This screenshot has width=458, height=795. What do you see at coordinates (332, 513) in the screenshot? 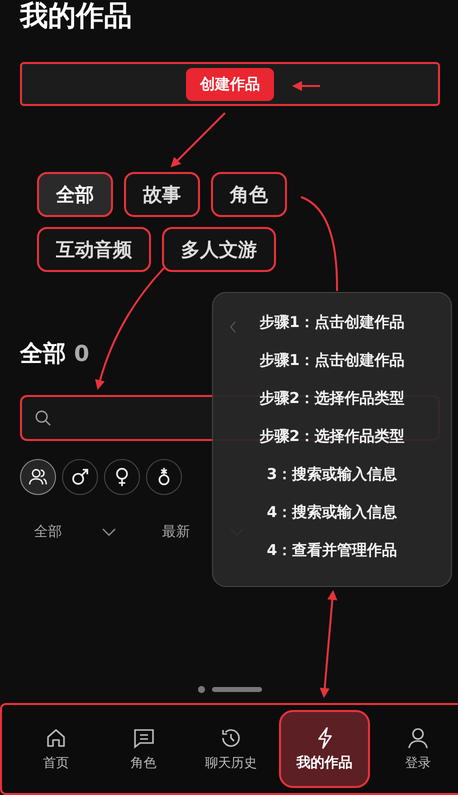
I see `step-text: 4：搜索或输入信息` at bounding box center [332, 513].